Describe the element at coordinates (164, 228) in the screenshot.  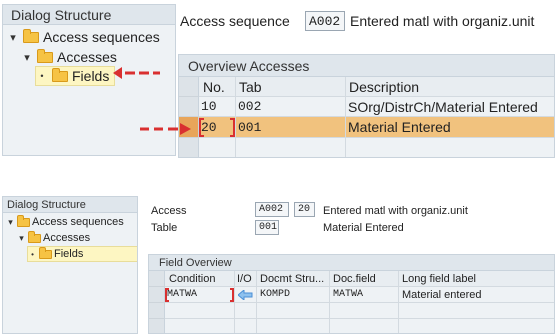
I see `table-label: Table` at that location.